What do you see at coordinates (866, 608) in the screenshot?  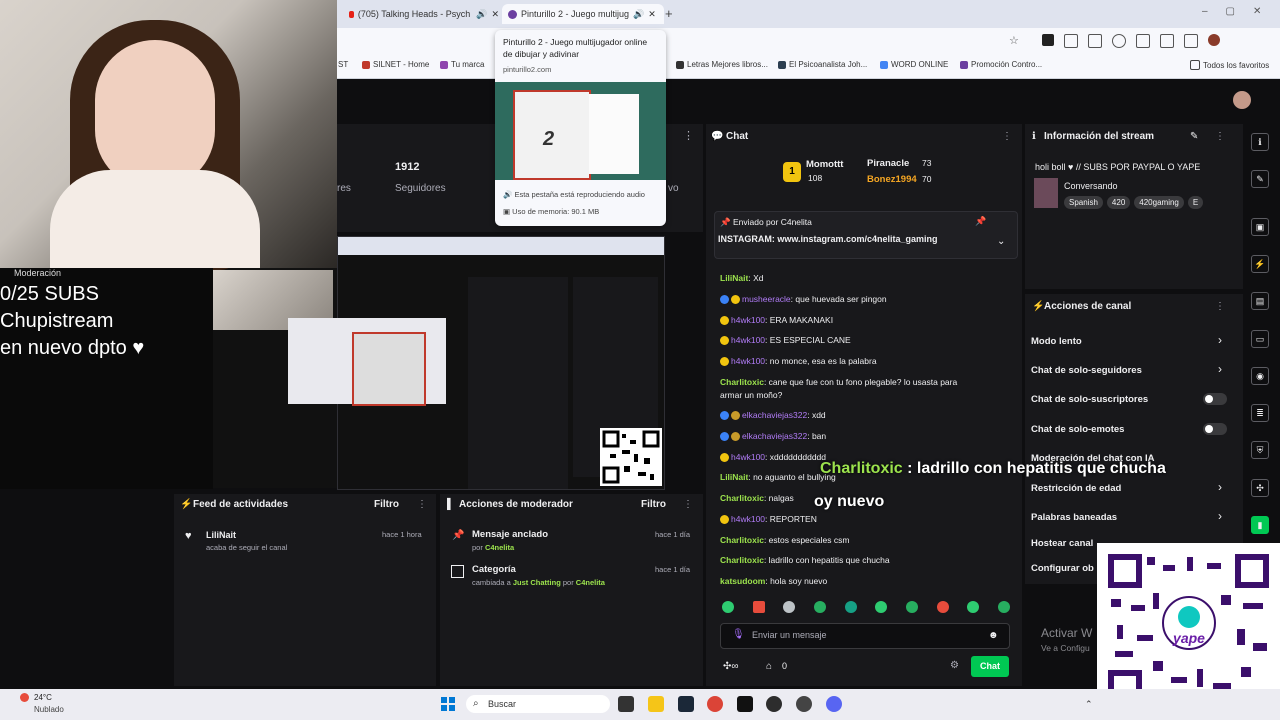 I see `emote-row` at bounding box center [866, 608].